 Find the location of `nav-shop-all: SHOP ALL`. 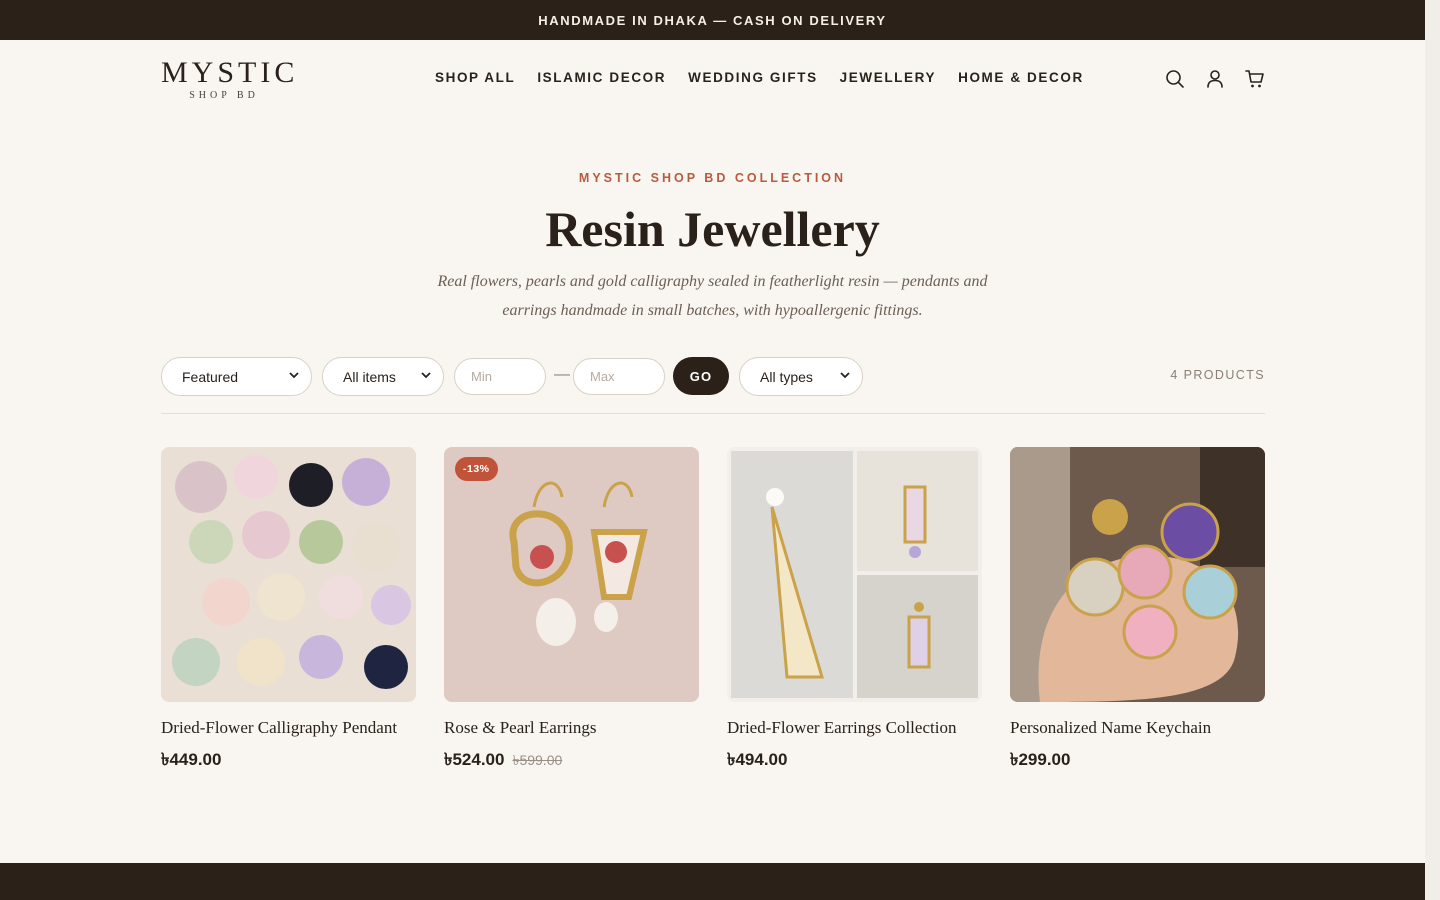

nav-shop-all: SHOP ALL is located at coordinates (475, 77).